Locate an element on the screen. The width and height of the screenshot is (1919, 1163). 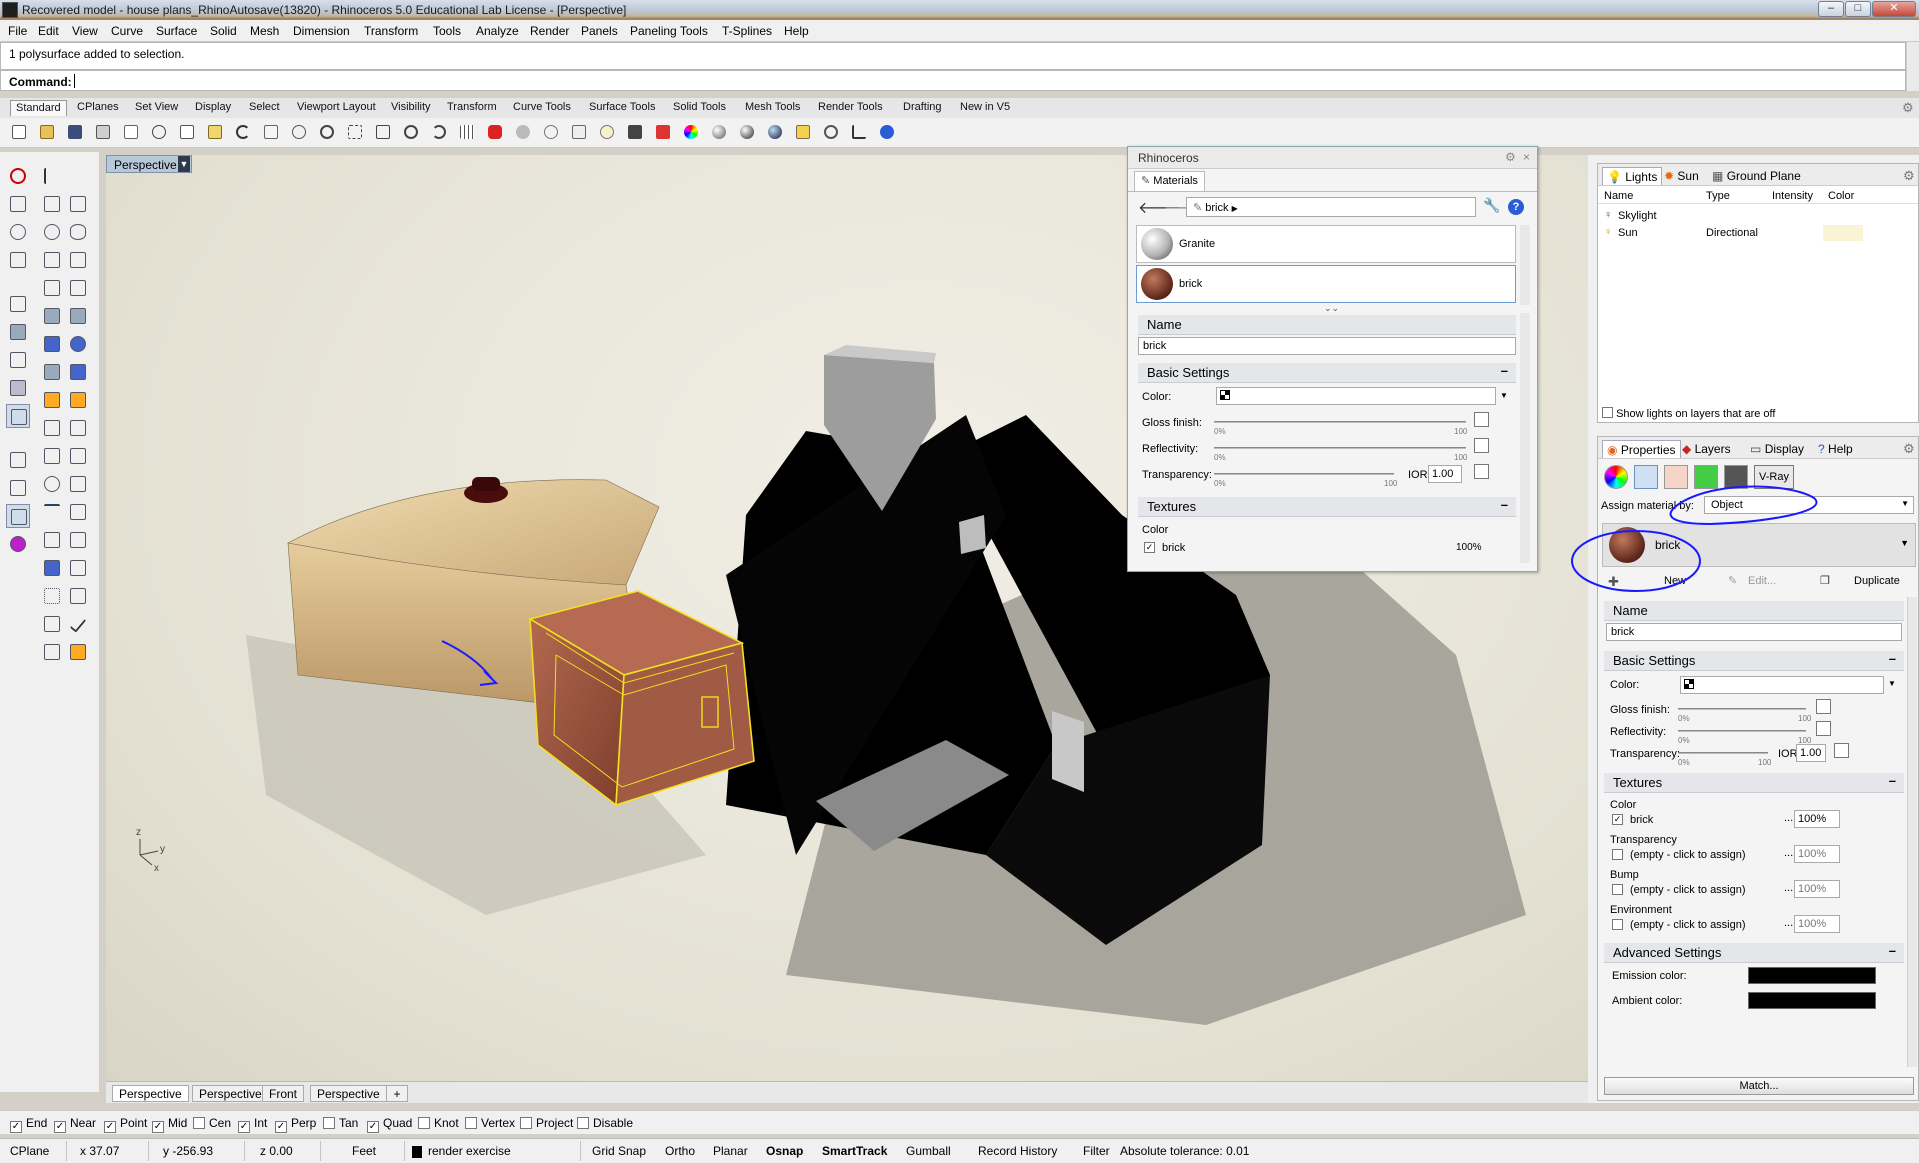
mp-color-field is located at coordinates (1356, 396).